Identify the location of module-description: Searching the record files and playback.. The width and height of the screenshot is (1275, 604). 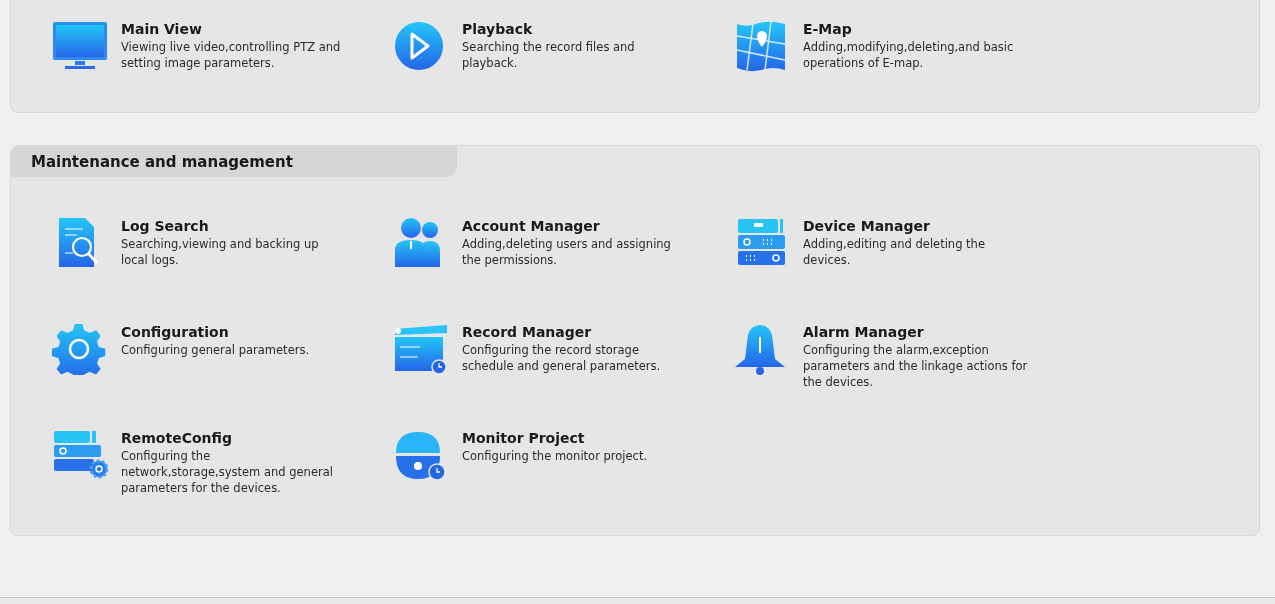
(548, 55).